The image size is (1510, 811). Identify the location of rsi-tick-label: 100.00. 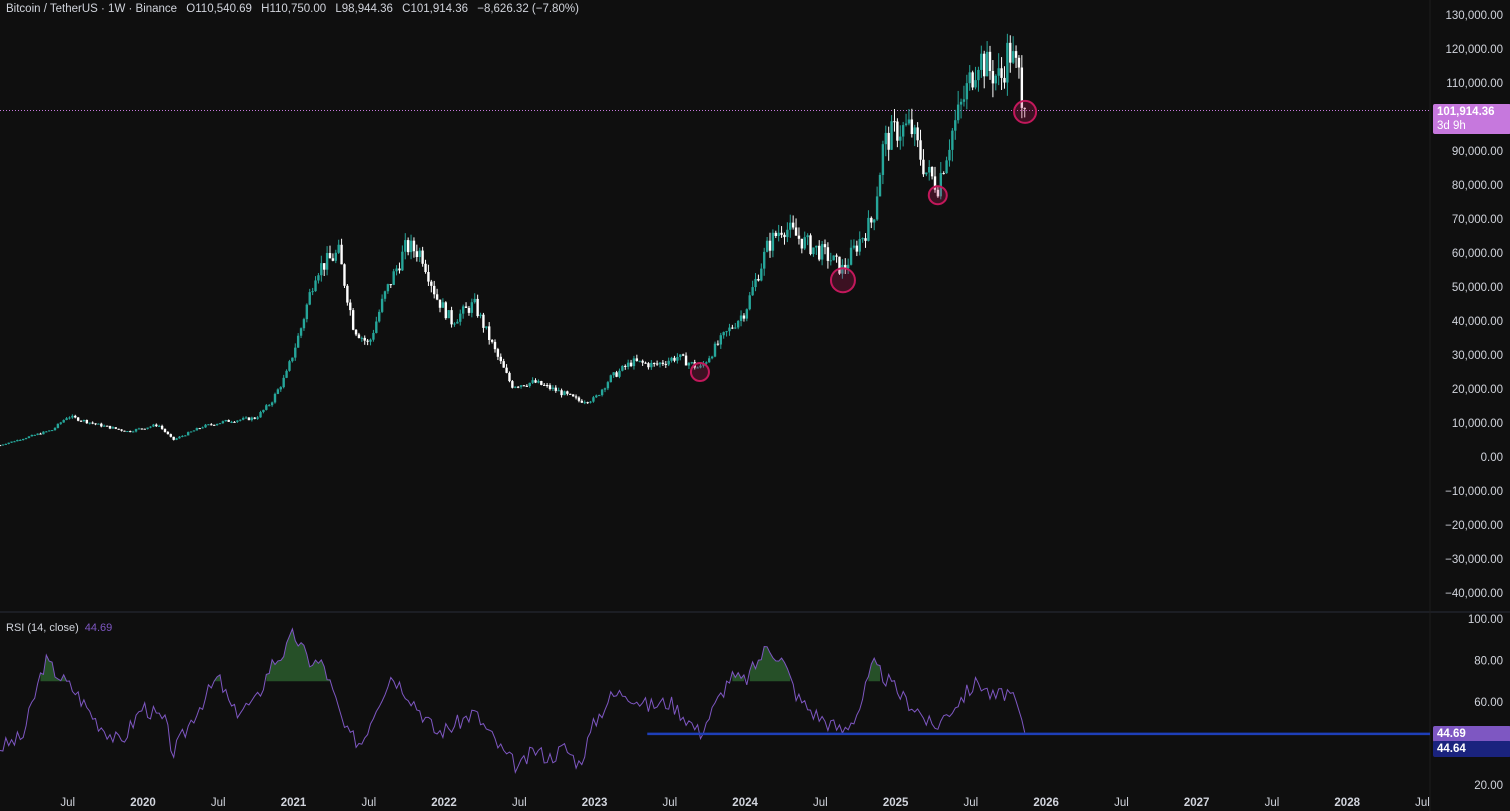
(1485, 620).